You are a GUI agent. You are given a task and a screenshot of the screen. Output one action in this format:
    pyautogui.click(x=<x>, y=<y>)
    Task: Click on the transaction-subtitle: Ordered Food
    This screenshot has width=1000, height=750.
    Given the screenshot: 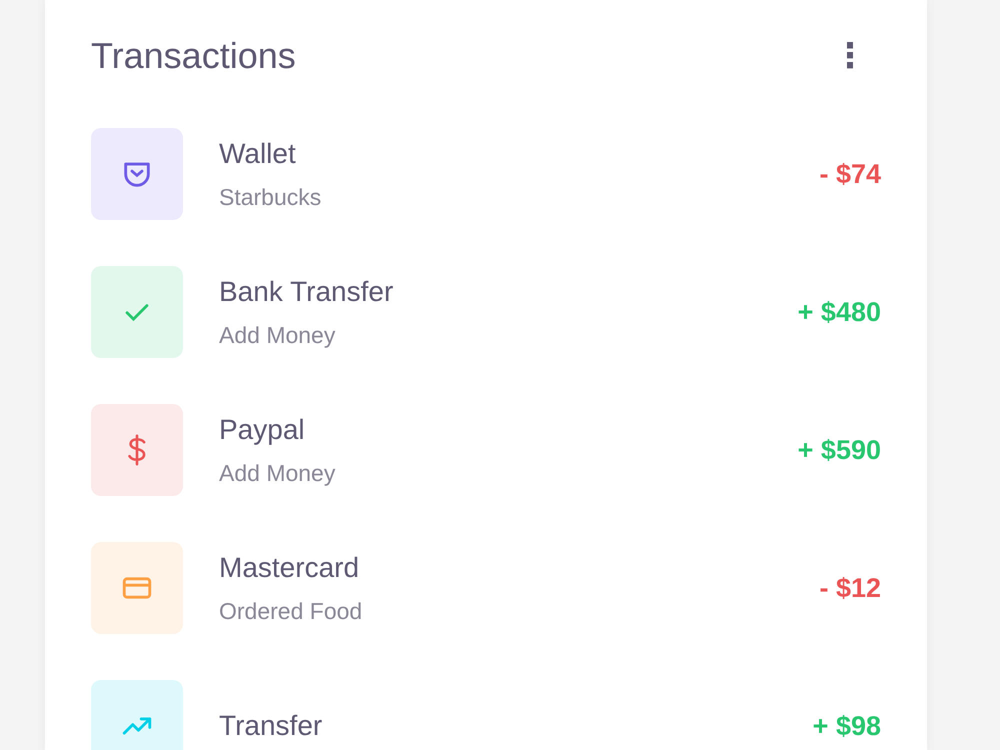 What is the action you would take?
    pyautogui.click(x=291, y=611)
    